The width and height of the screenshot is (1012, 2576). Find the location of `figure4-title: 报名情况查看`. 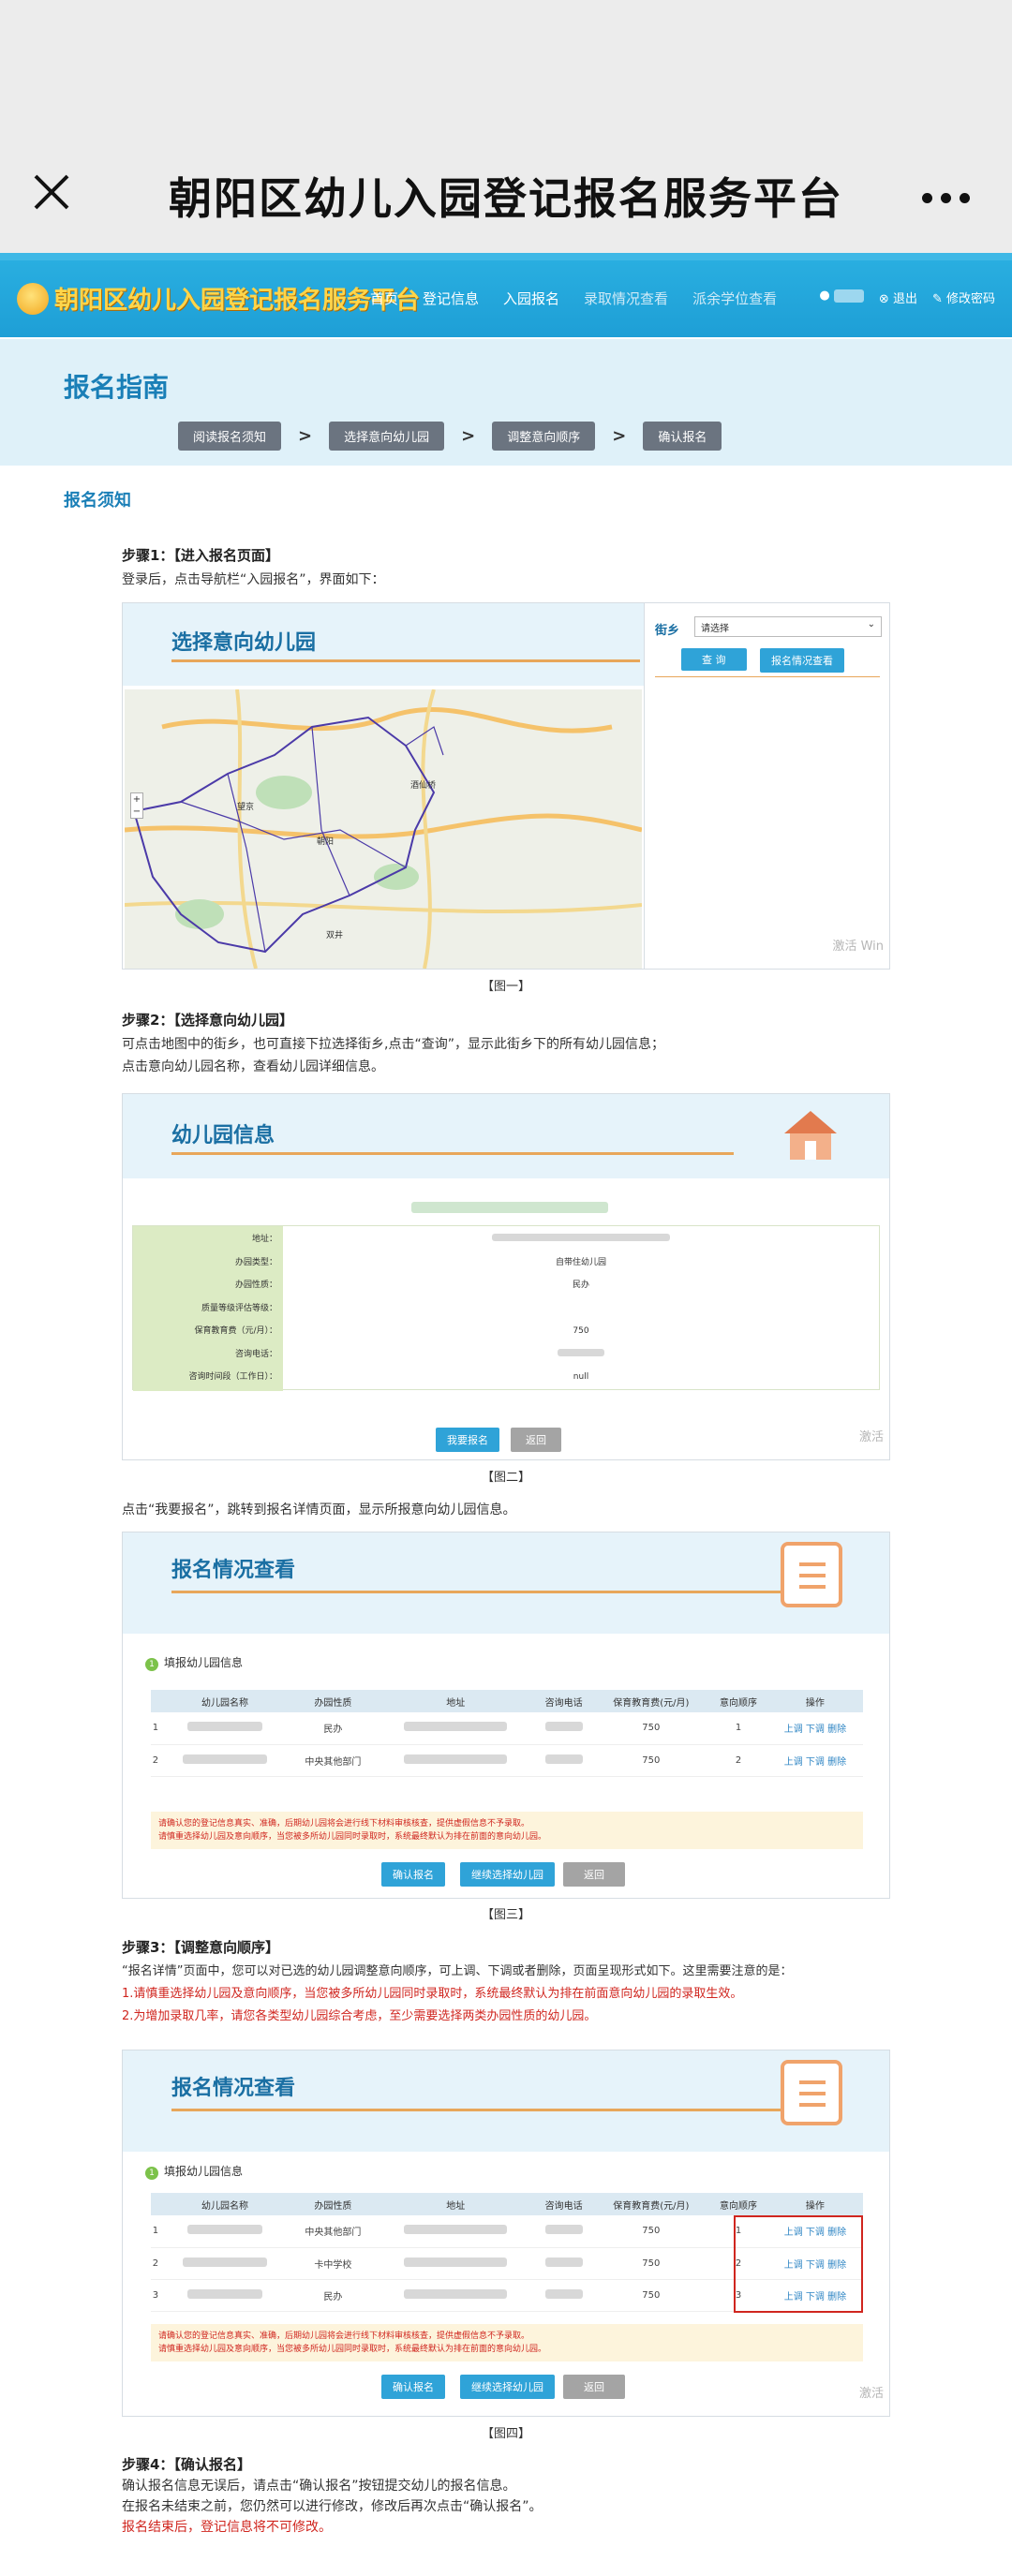

figure4-title: 报名情况查看 is located at coordinates (233, 2088).